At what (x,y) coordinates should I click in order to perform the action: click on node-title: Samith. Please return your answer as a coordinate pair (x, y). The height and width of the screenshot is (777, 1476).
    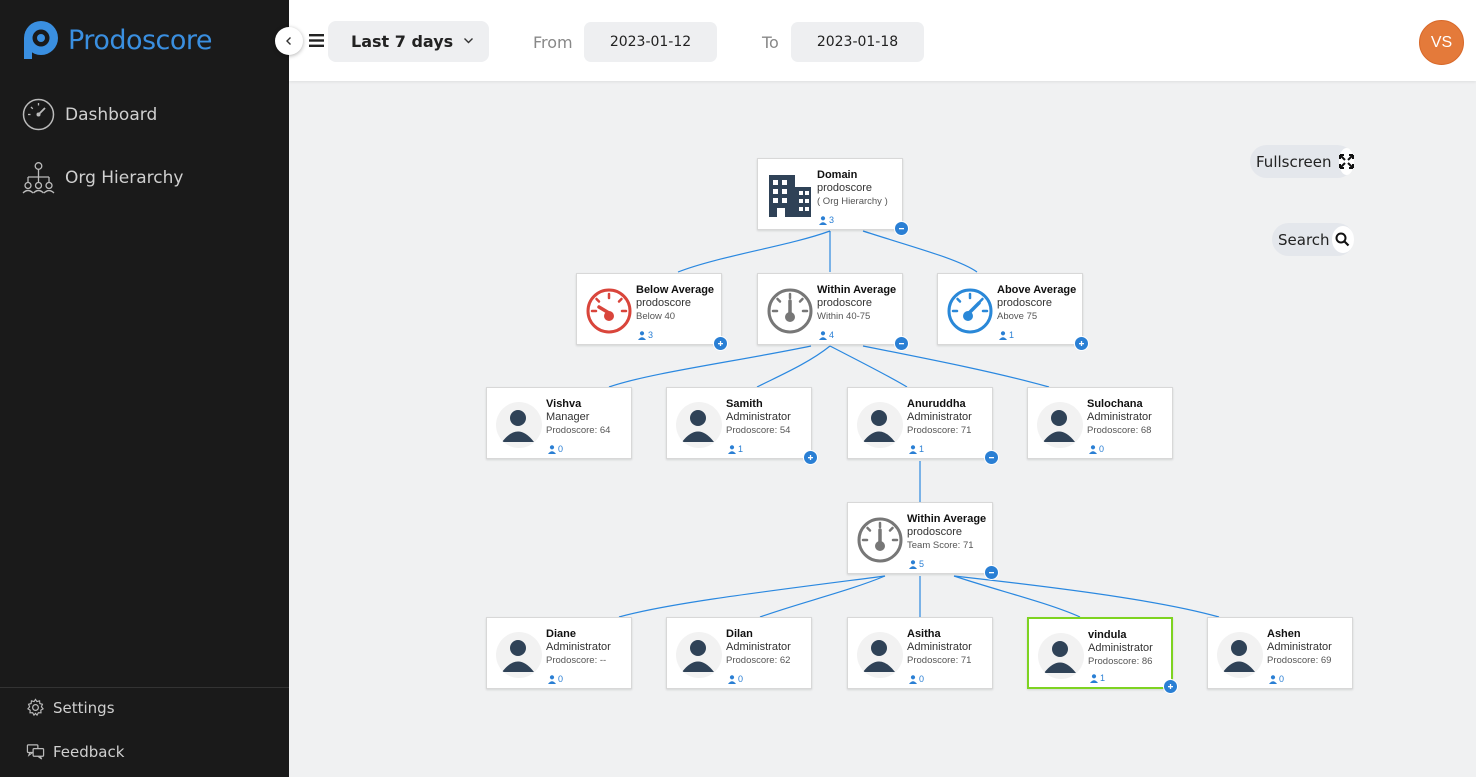
    Looking at the image, I should click on (744, 404).